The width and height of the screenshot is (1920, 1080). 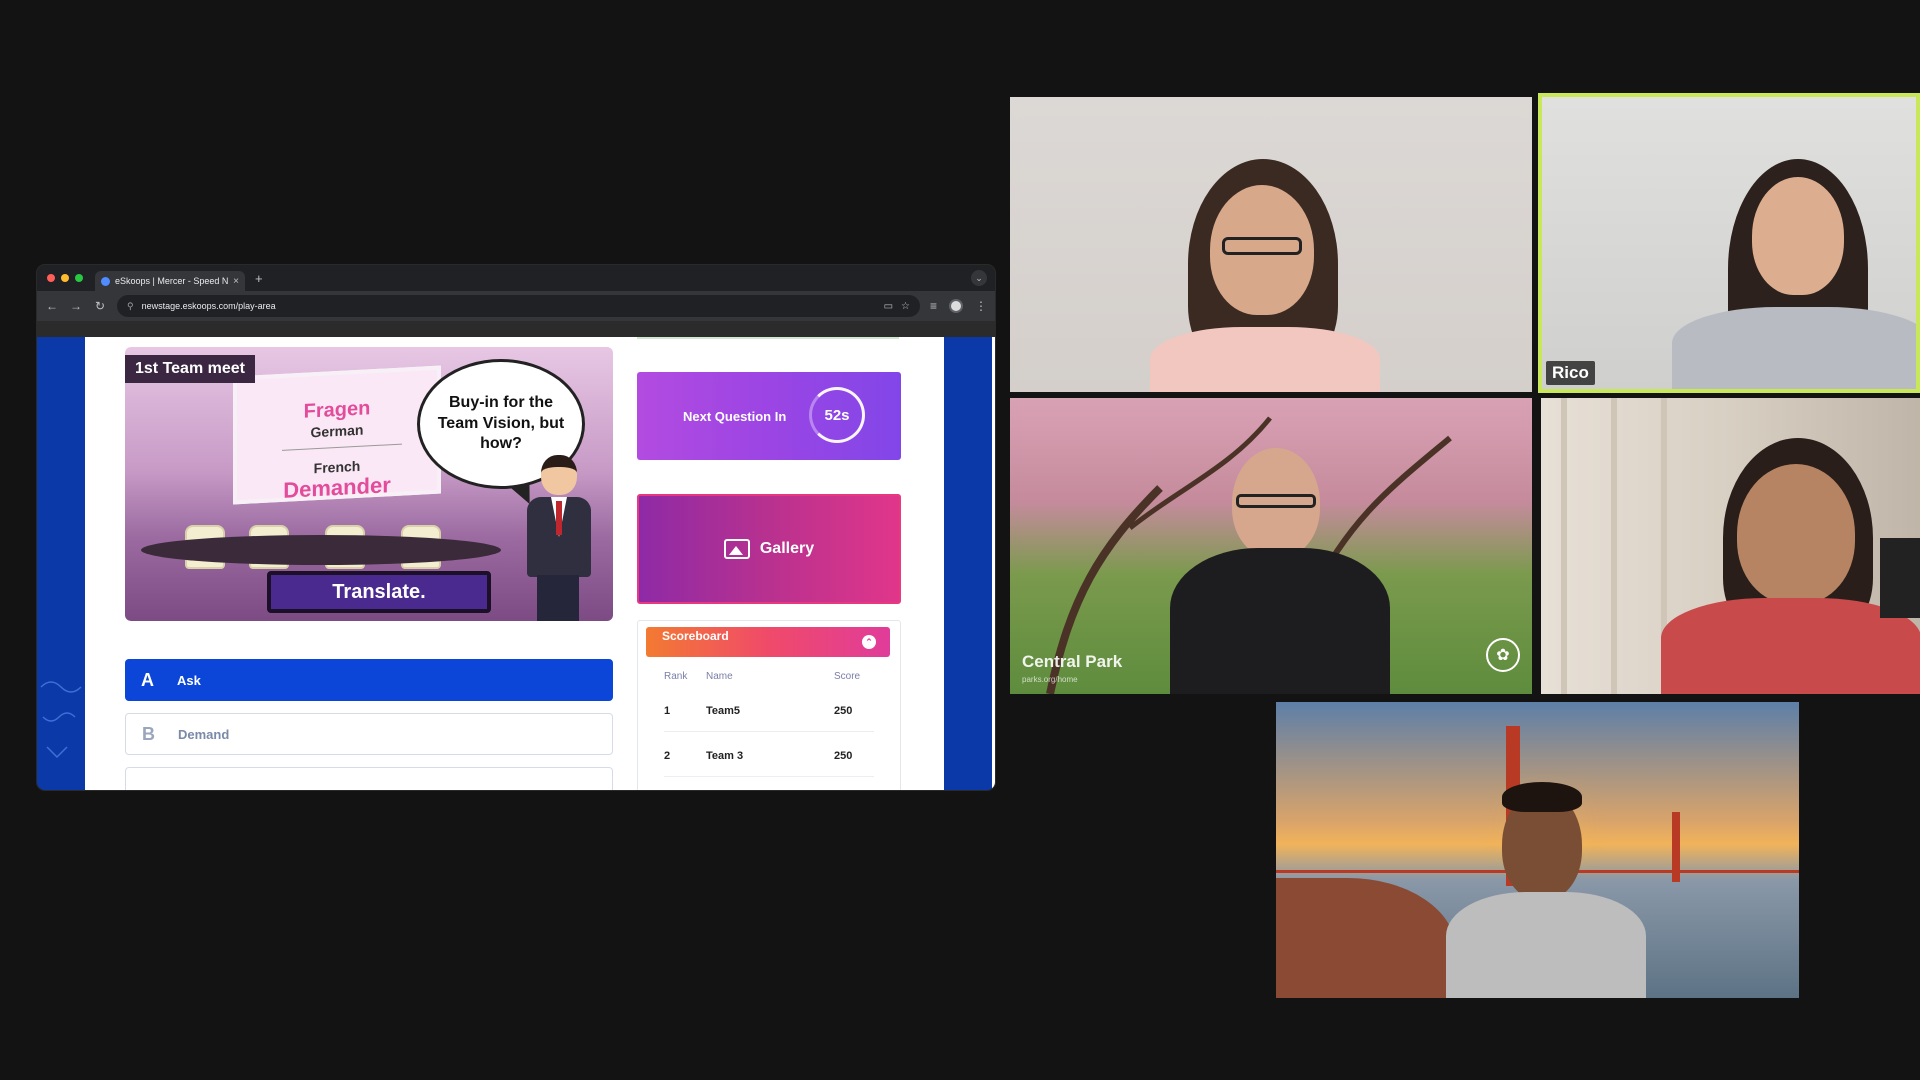 What do you see at coordinates (769, 718) in the screenshot?
I see `table-row: 1 Team5 250` at bounding box center [769, 718].